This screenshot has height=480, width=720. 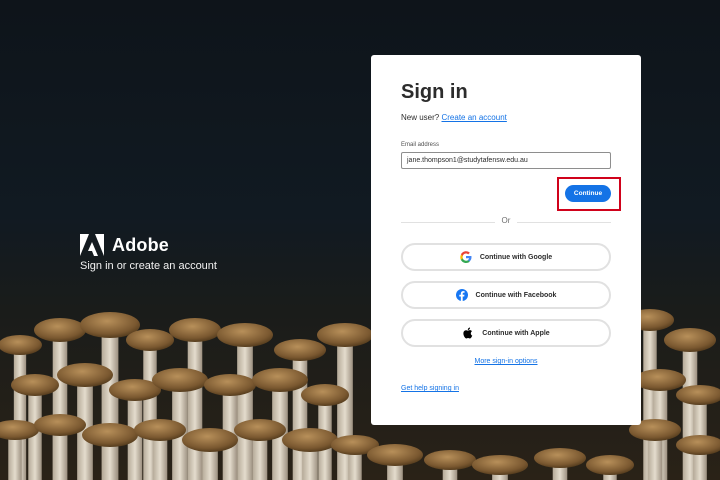 What do you see at coordinates (588, 193) in the screenshot?
I see `continue-button: Continue` at bounding box center [588, 193].